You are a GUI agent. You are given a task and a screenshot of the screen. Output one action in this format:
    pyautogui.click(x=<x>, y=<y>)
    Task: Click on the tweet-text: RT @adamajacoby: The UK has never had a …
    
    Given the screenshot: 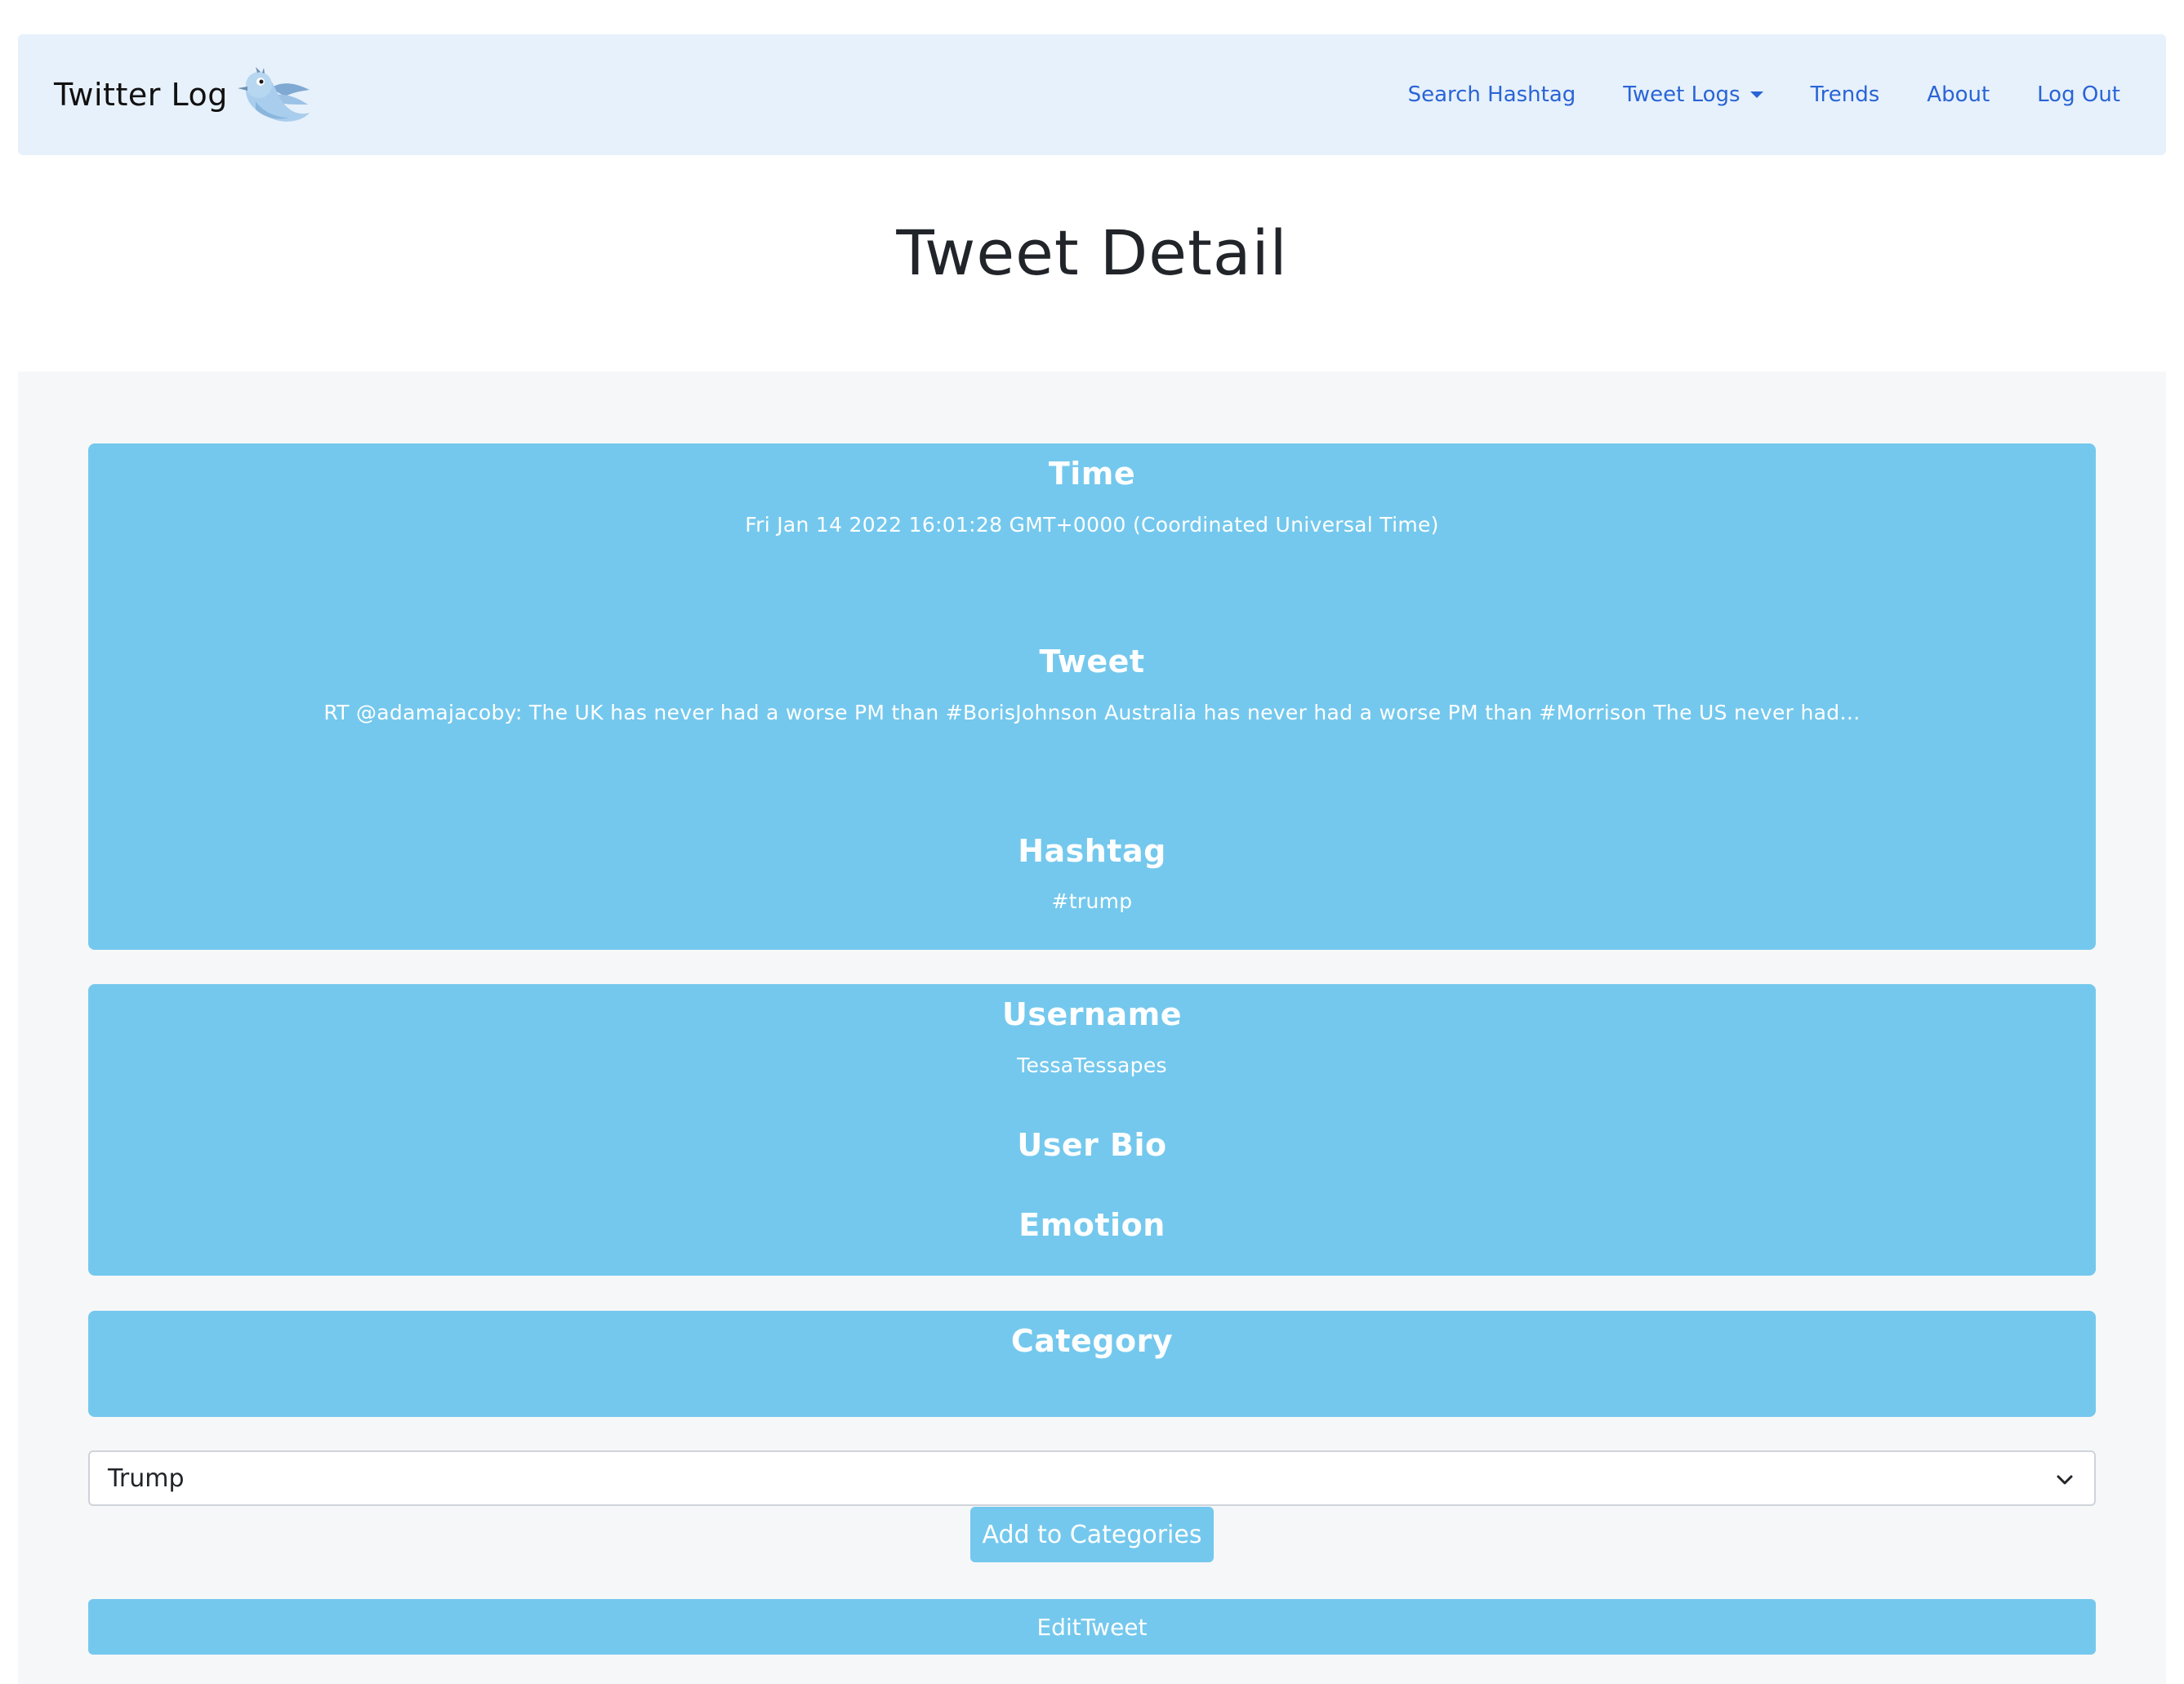 What is the action you would take?
    pyautogui.click(x=1092, y=712)
    